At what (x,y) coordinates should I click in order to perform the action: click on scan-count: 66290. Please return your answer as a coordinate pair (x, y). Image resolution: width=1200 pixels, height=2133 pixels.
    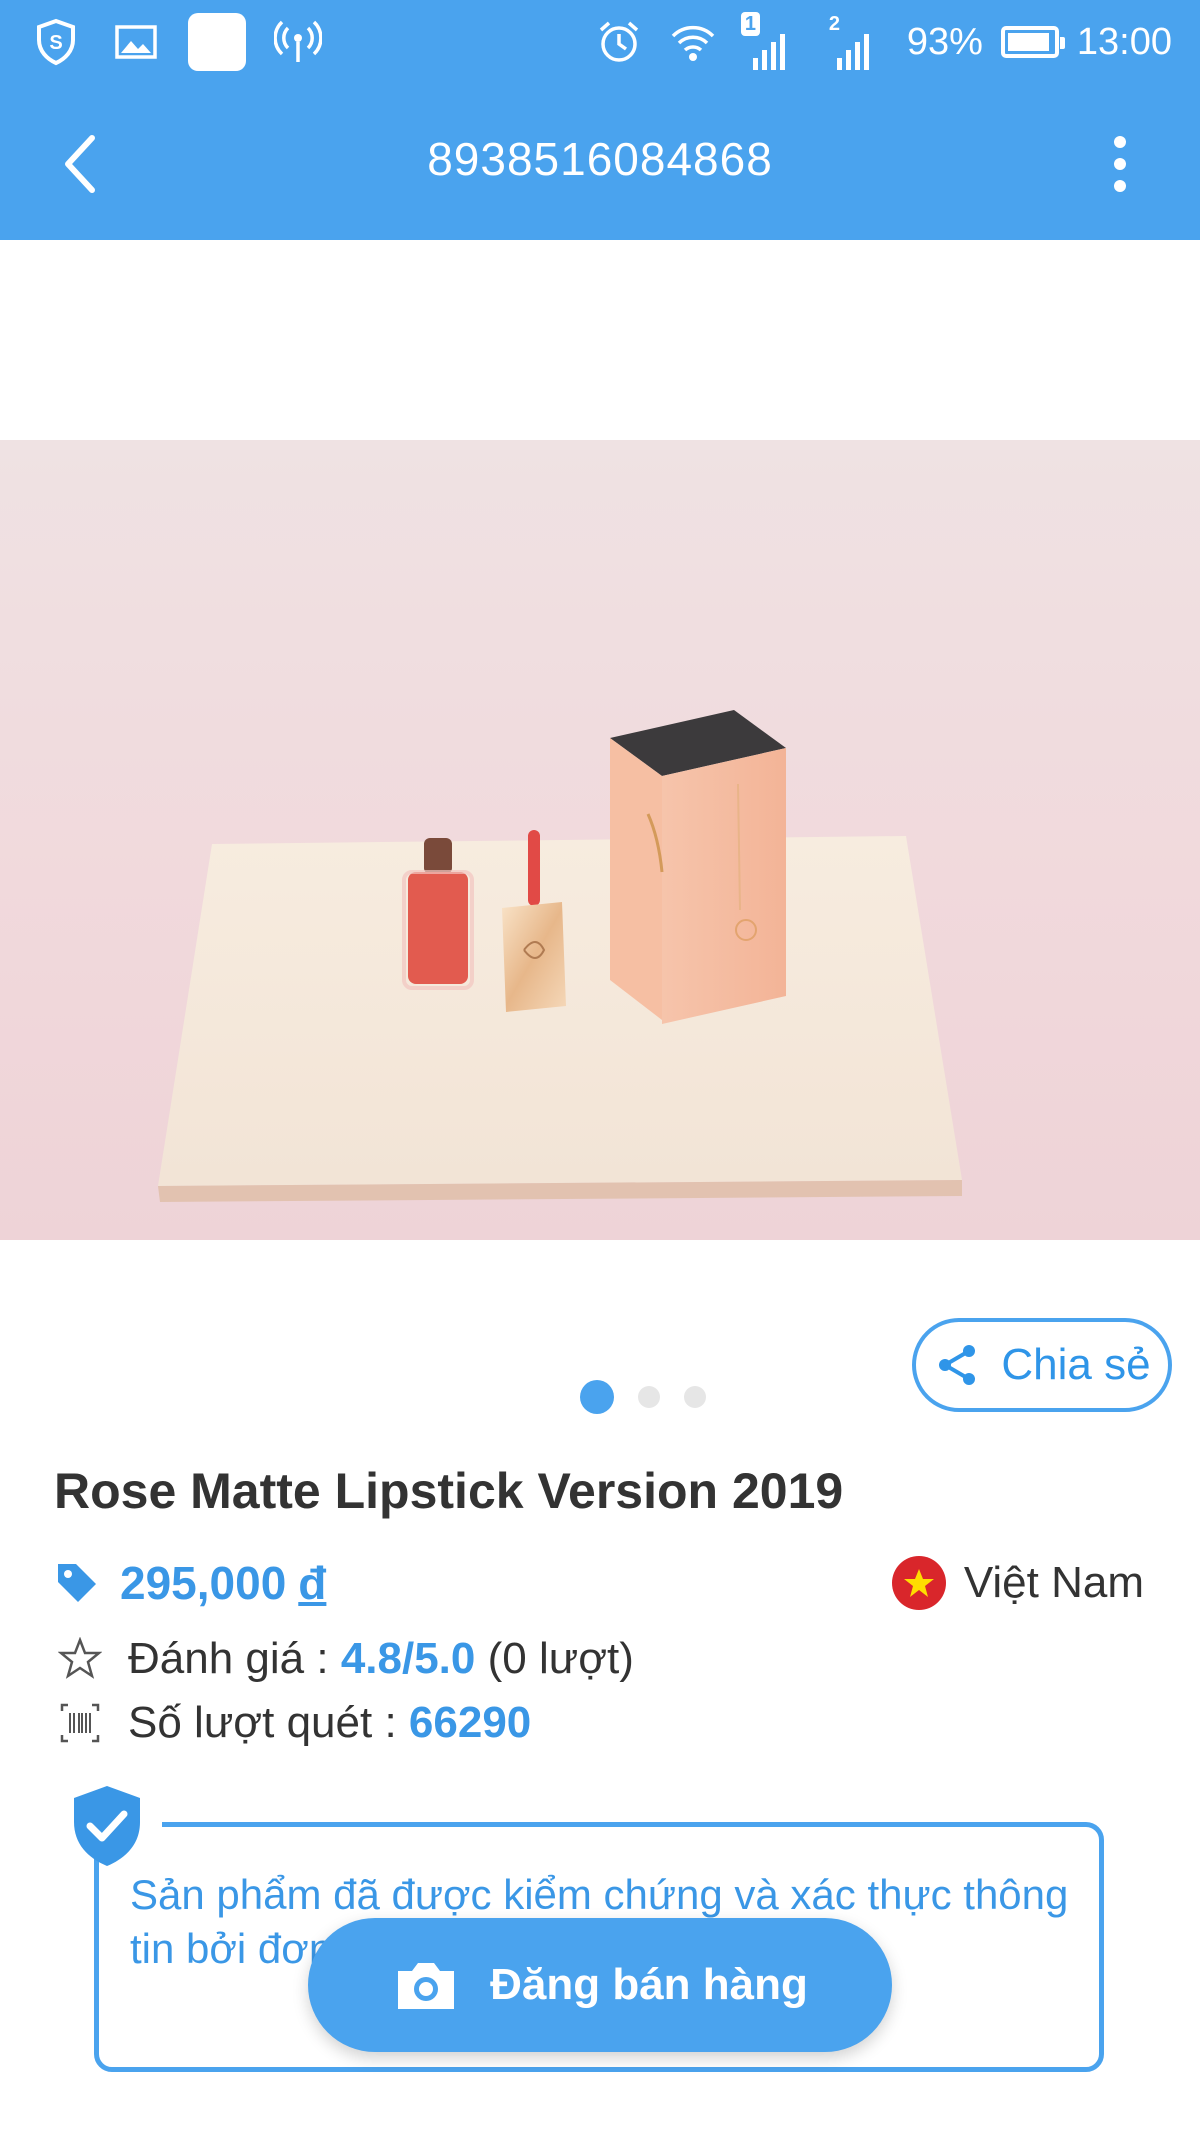
    Looking at the image, I should click on (470, 1722).